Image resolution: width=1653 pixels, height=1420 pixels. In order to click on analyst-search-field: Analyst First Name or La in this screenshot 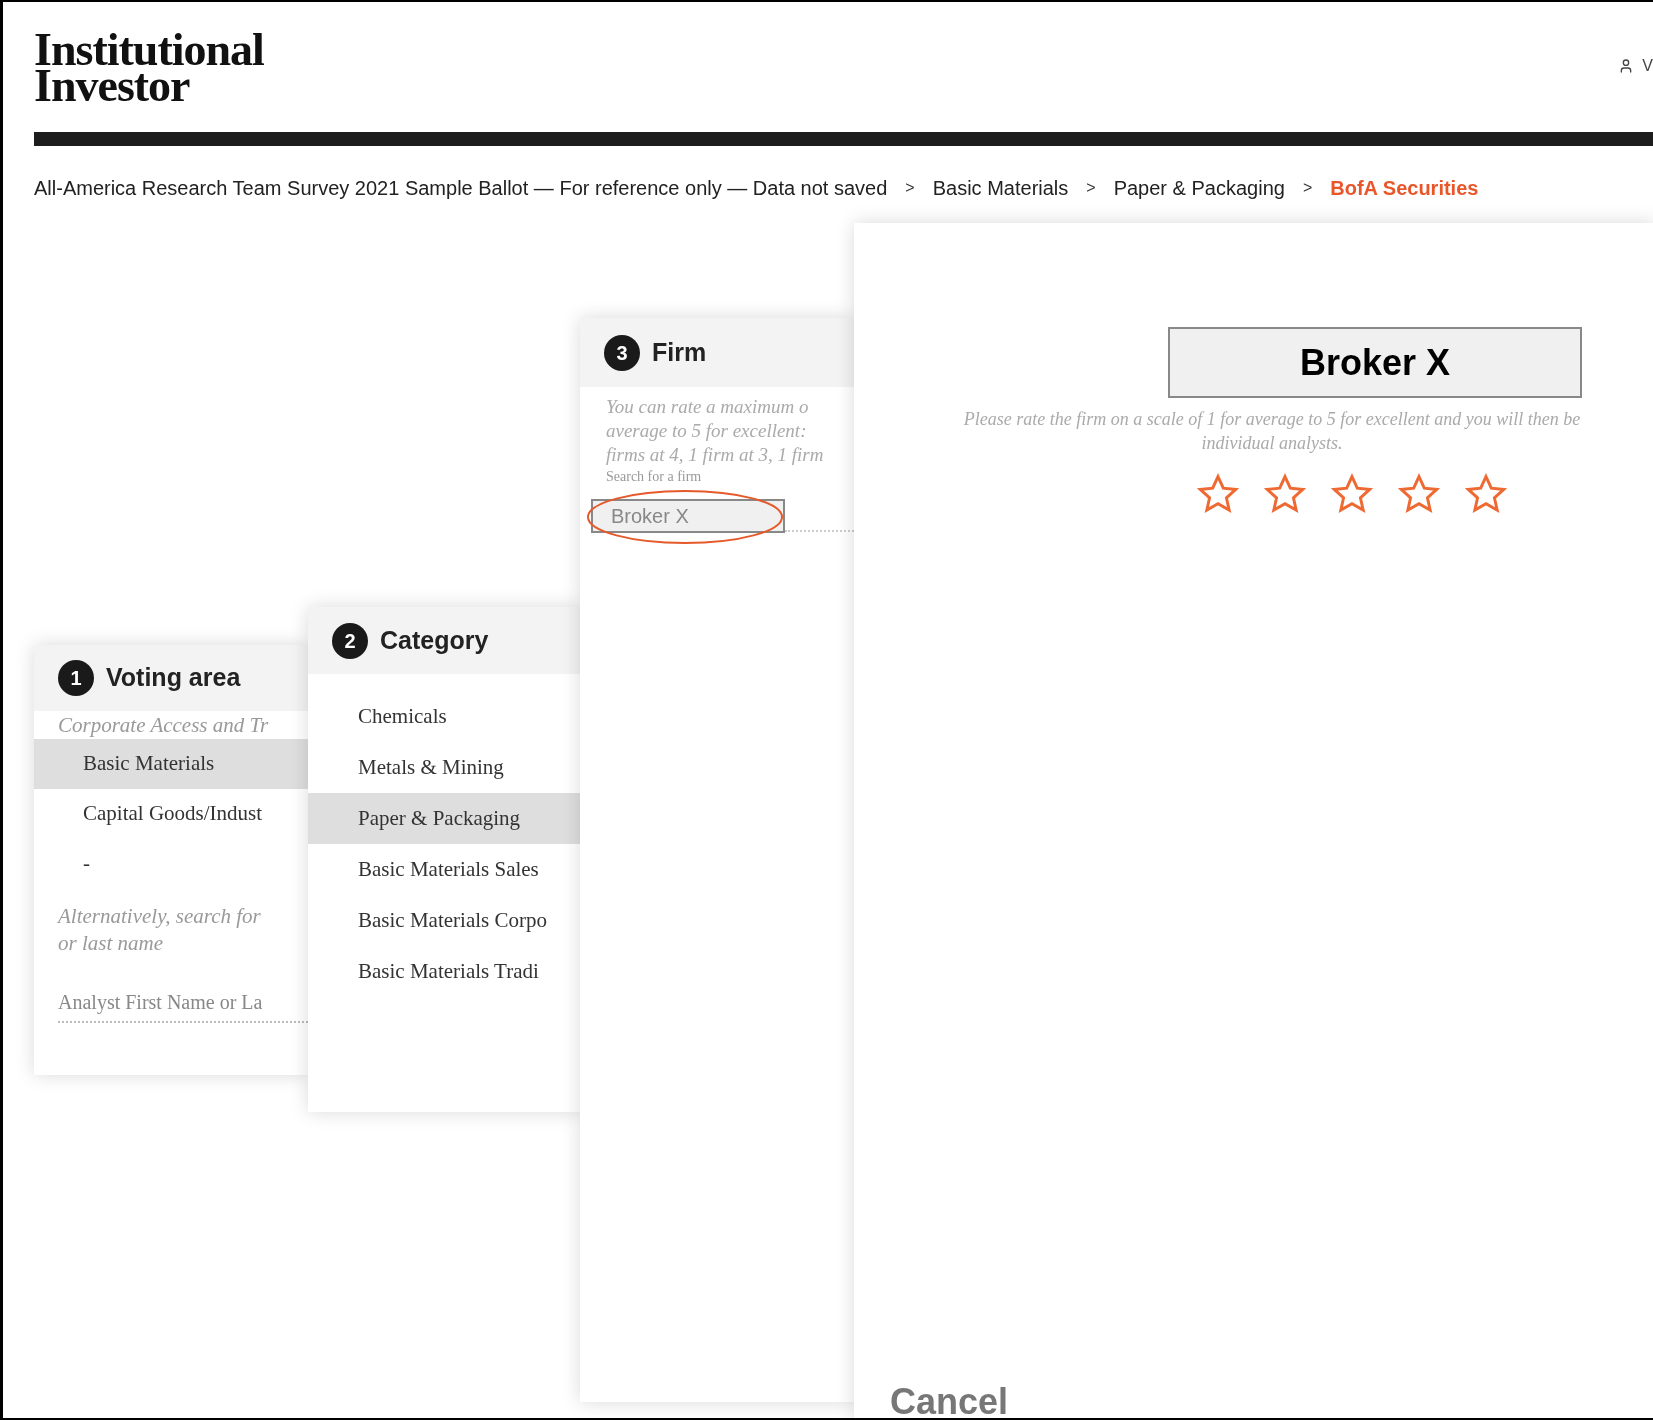, I will do `click(183, 1005)`.